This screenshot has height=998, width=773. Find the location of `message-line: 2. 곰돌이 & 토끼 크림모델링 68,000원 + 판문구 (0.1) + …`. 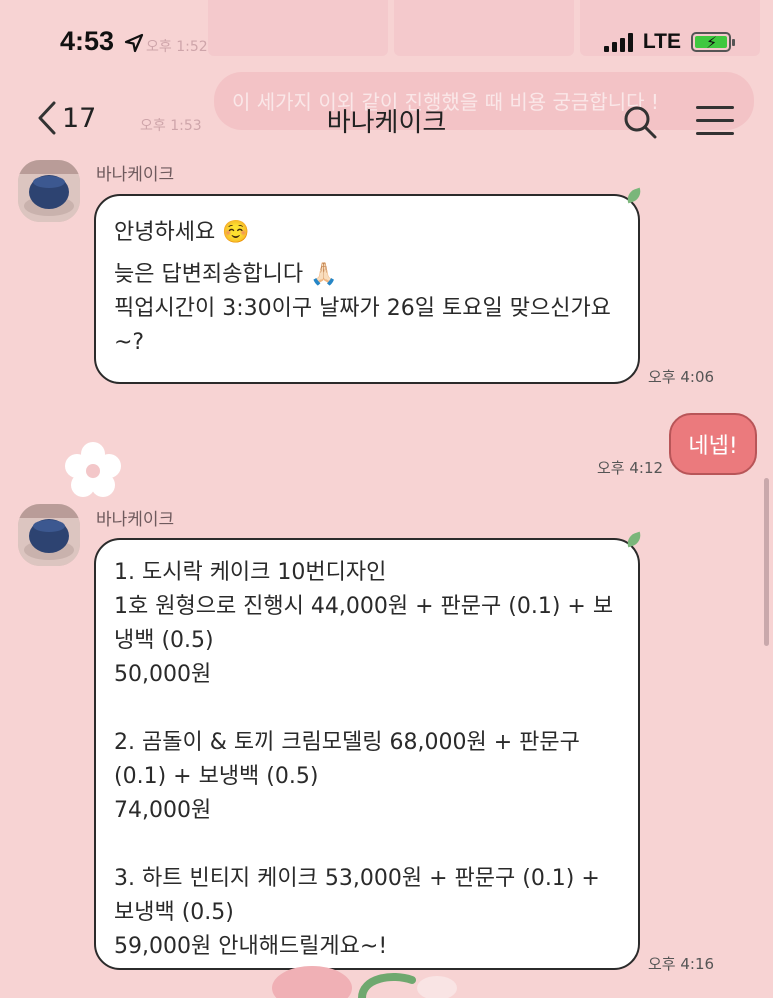

message-line: 2. 곰돌이 & 토끼 크림모델링 68,000원 + 판문구 (0.1) + … is located at coordinates (347, 759).